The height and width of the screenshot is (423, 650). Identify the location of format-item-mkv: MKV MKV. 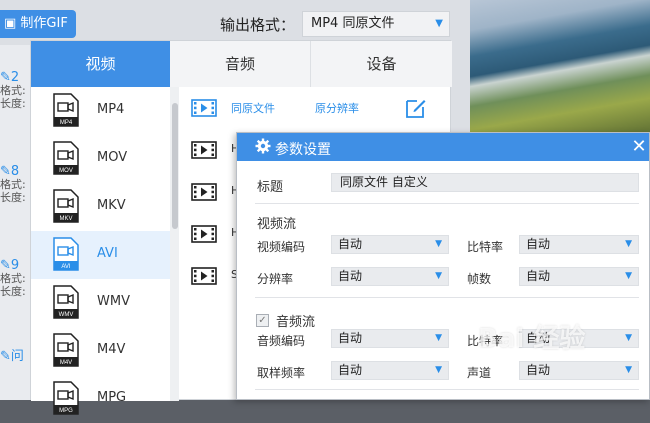
(100, 207).